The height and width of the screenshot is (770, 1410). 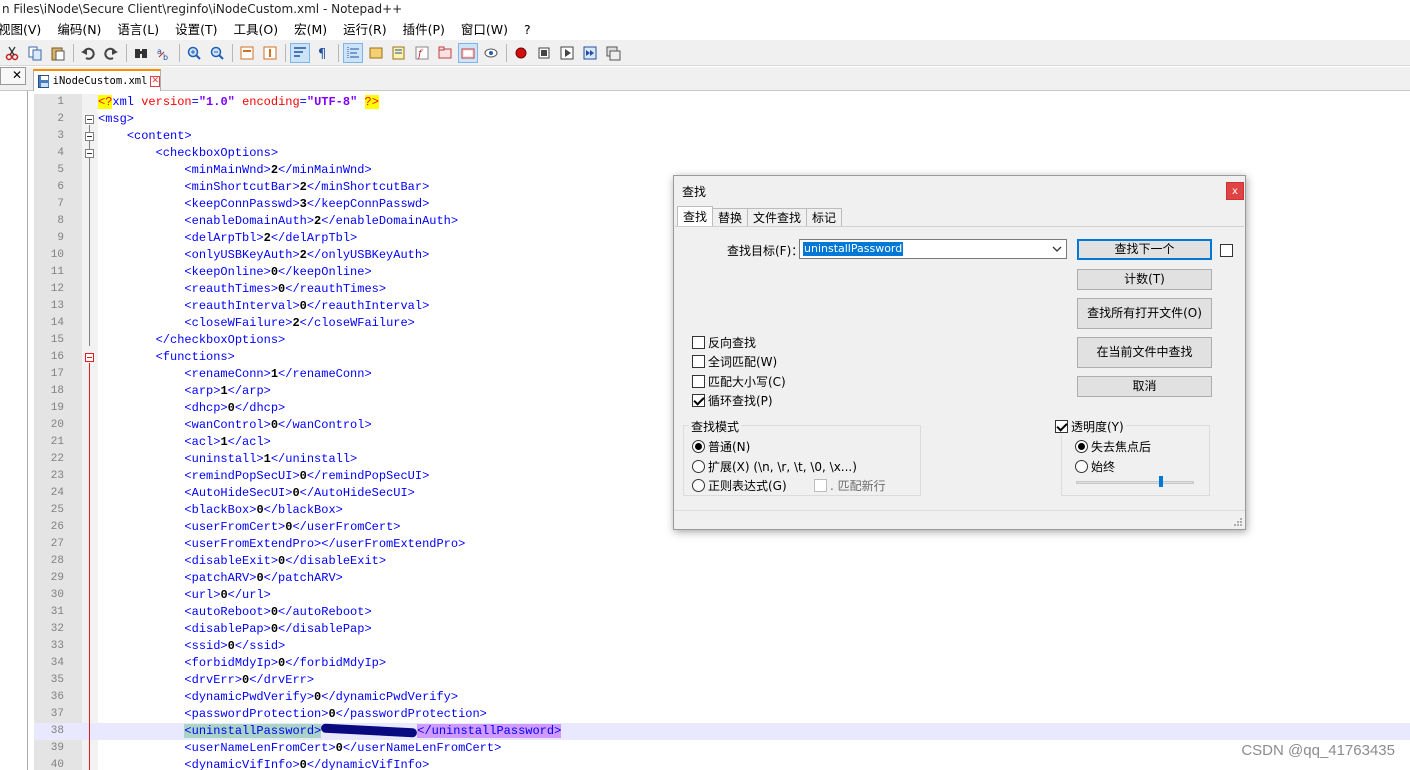 I want to click on function-list-icon: f, so click(x=422, y=53).